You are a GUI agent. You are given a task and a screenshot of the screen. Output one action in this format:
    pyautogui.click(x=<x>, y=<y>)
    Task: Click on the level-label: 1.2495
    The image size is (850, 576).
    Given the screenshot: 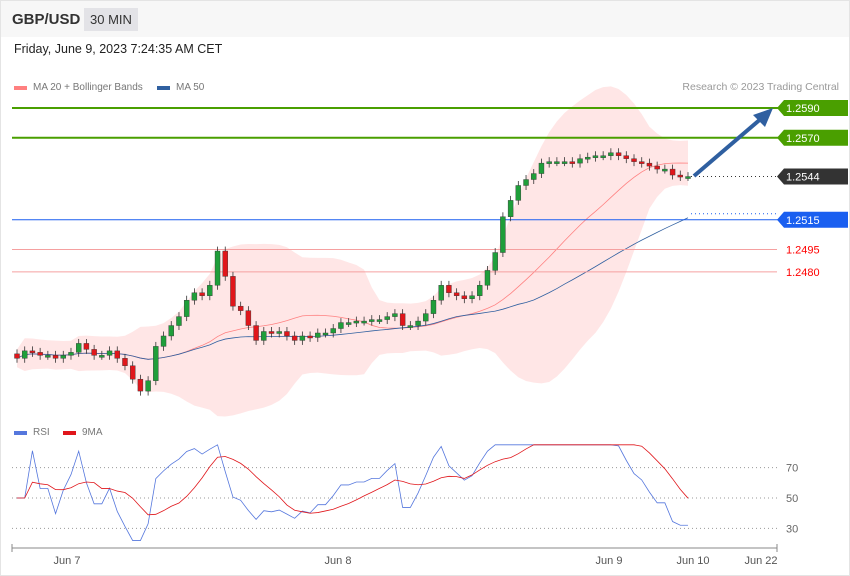 What is the action you would take?
    pyautogui.click(x=803, y=251)
    